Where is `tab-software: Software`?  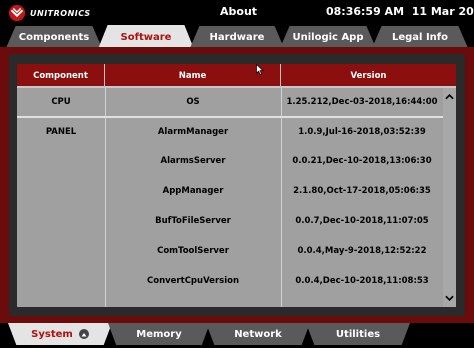
tab-software: Software is located at coordinates (146, 37).